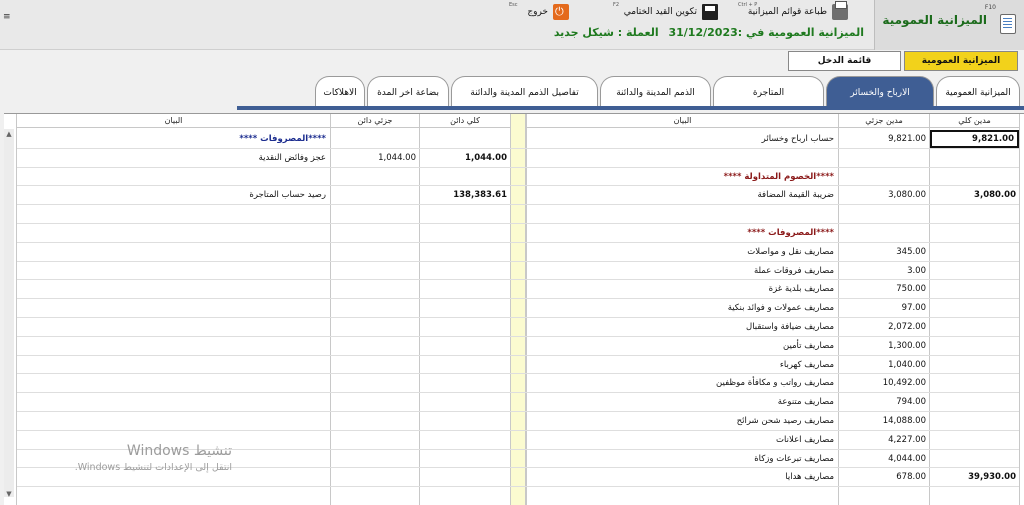 Image resolution: width=1024 pixels, height=505 pixels. I want to click on debit-description-cell: مصاريف رصيد شحن شرائح, so click(682, 421).